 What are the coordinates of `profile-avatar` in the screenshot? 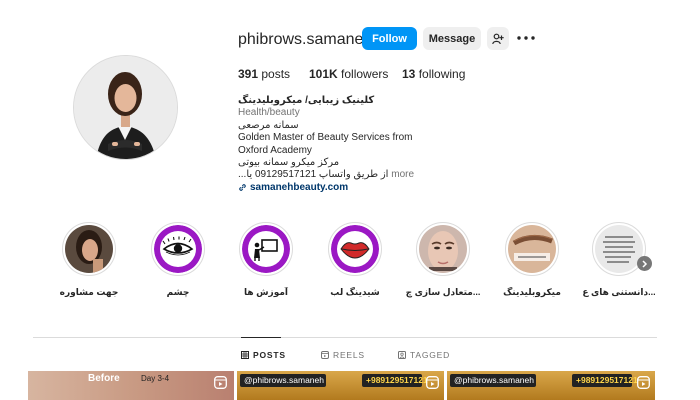 It's located at (125, 107).